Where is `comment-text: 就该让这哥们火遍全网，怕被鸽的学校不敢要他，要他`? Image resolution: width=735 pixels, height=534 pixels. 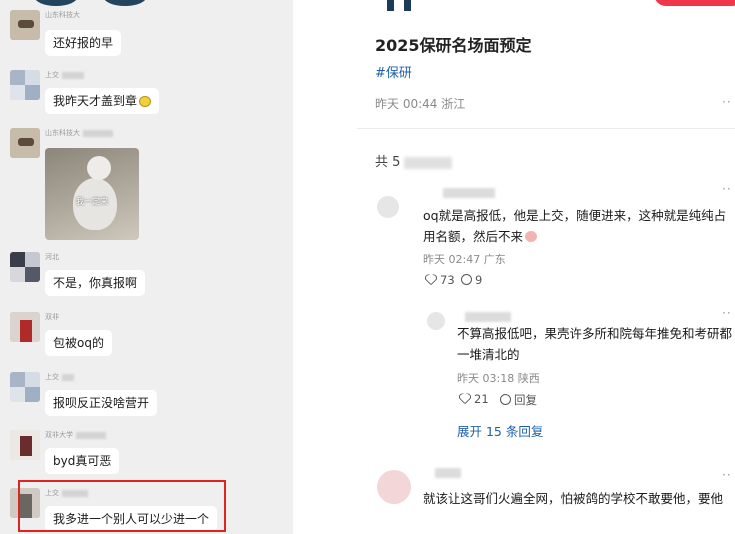 comment-text: 就该让这哥们火遍全网，怕被鸽的学校不敢要他，要他 is located at coordinates (573, 498).